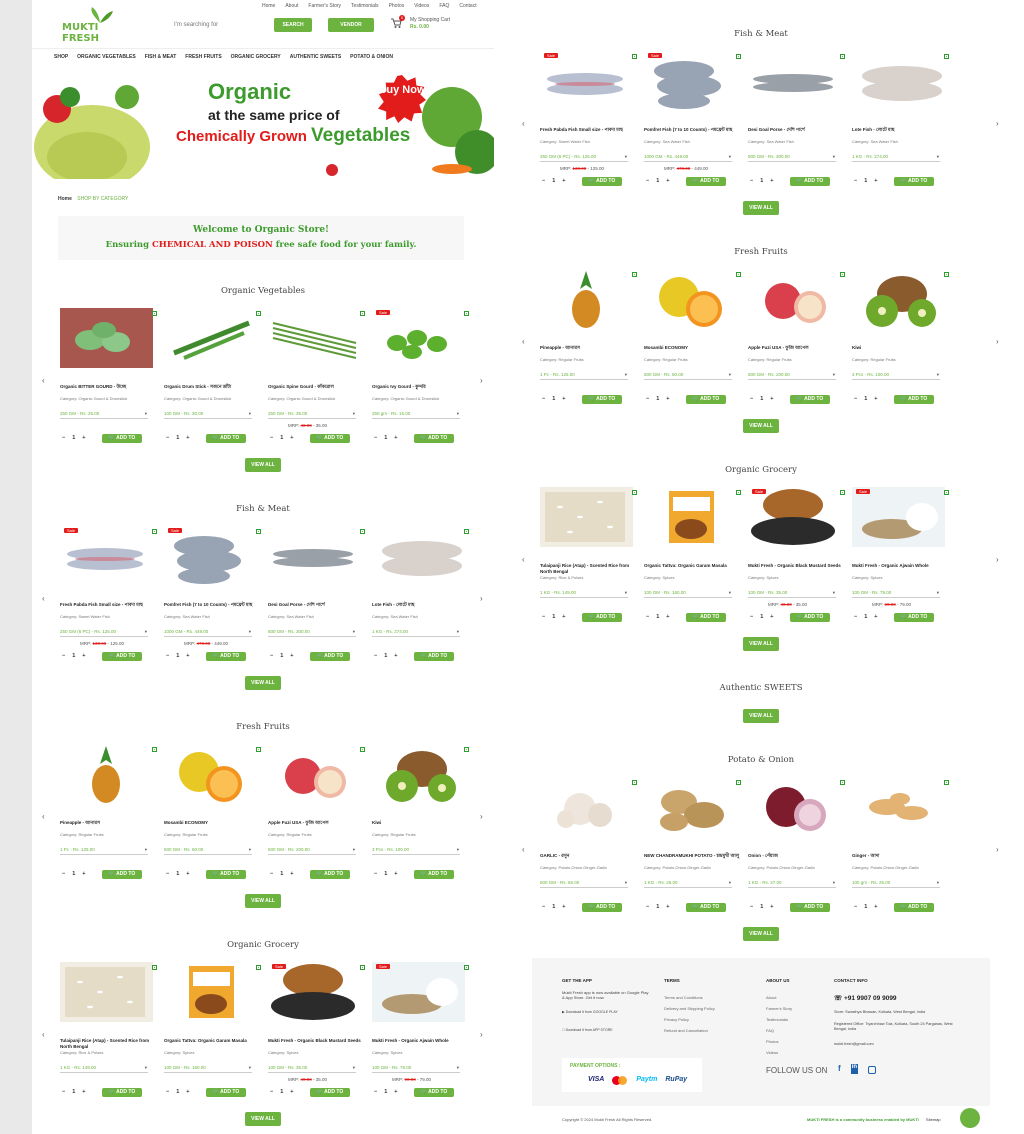 The image size is (1024, 1134). What do you see at coordinates (792, 593) in the screenshot?
I see `variant-select: 100 GM - Rs. 35.00` at bounding box center [792, 593].